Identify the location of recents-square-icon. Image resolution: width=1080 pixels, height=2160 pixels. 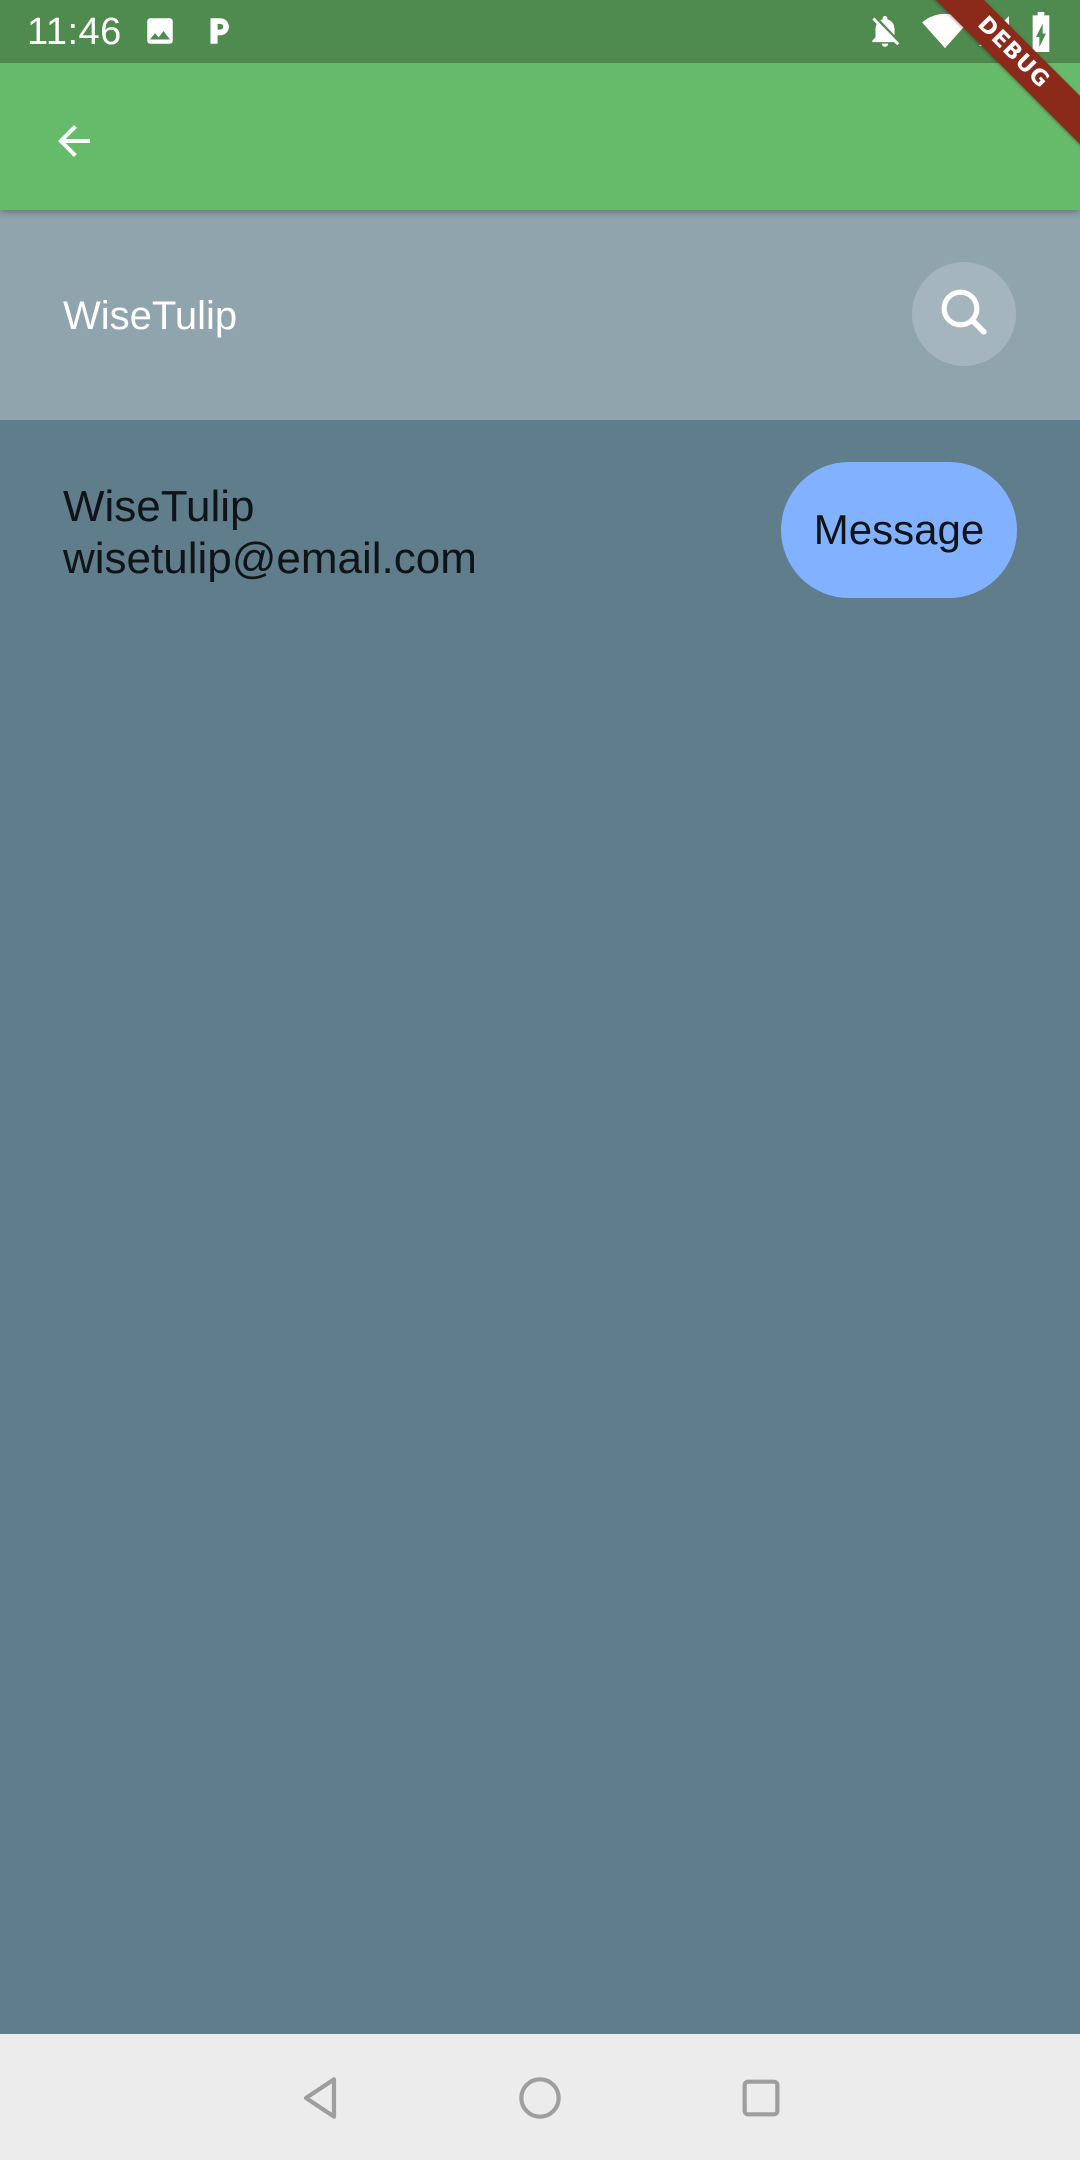
(761, 2104).